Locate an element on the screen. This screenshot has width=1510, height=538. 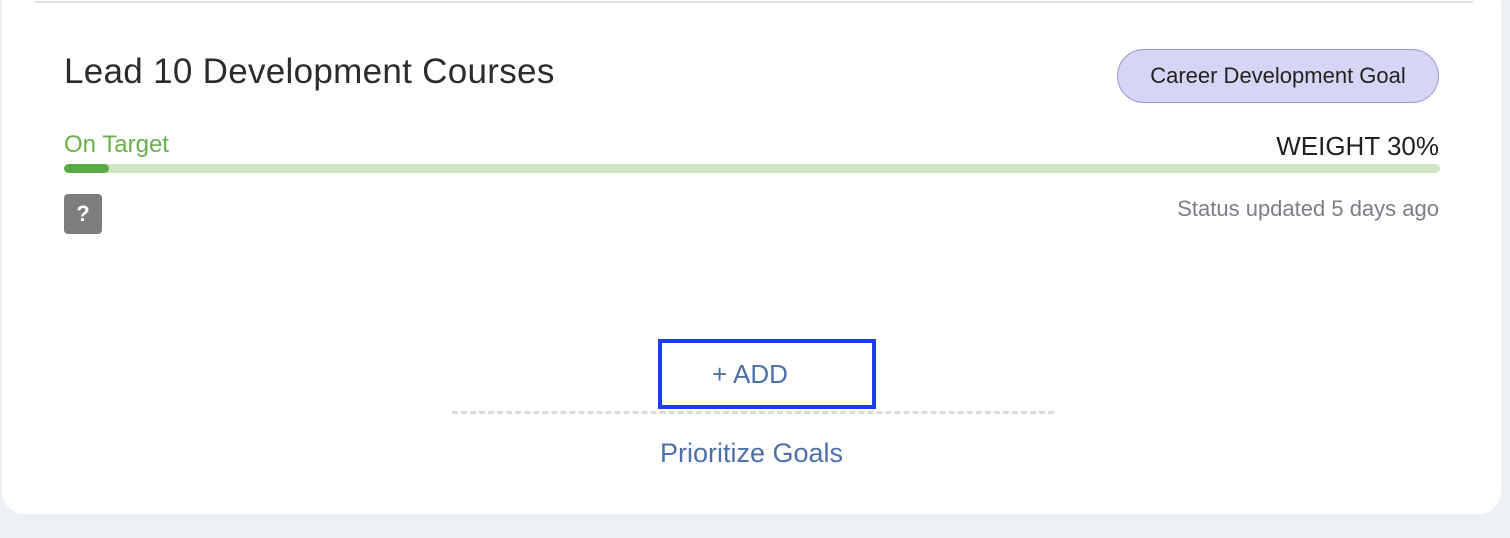
goal-title: Lead 10 Development Courses is located at coordinates (309, 72).